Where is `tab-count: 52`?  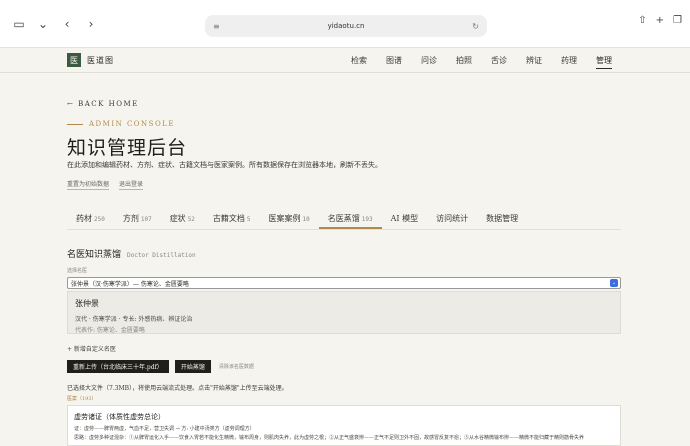 tab-count: 52 is located at coordinates (191, 219).